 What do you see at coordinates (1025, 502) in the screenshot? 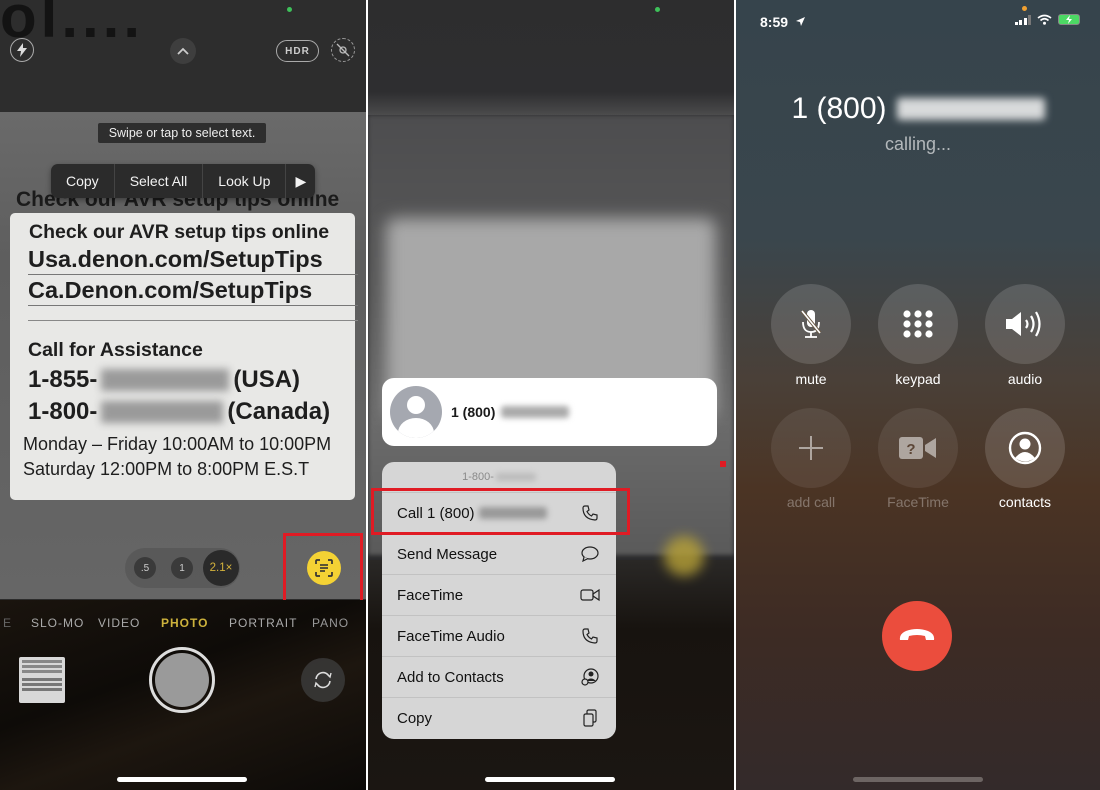
I see `contacts-label: contacts` at bounding box center [1025, 502].